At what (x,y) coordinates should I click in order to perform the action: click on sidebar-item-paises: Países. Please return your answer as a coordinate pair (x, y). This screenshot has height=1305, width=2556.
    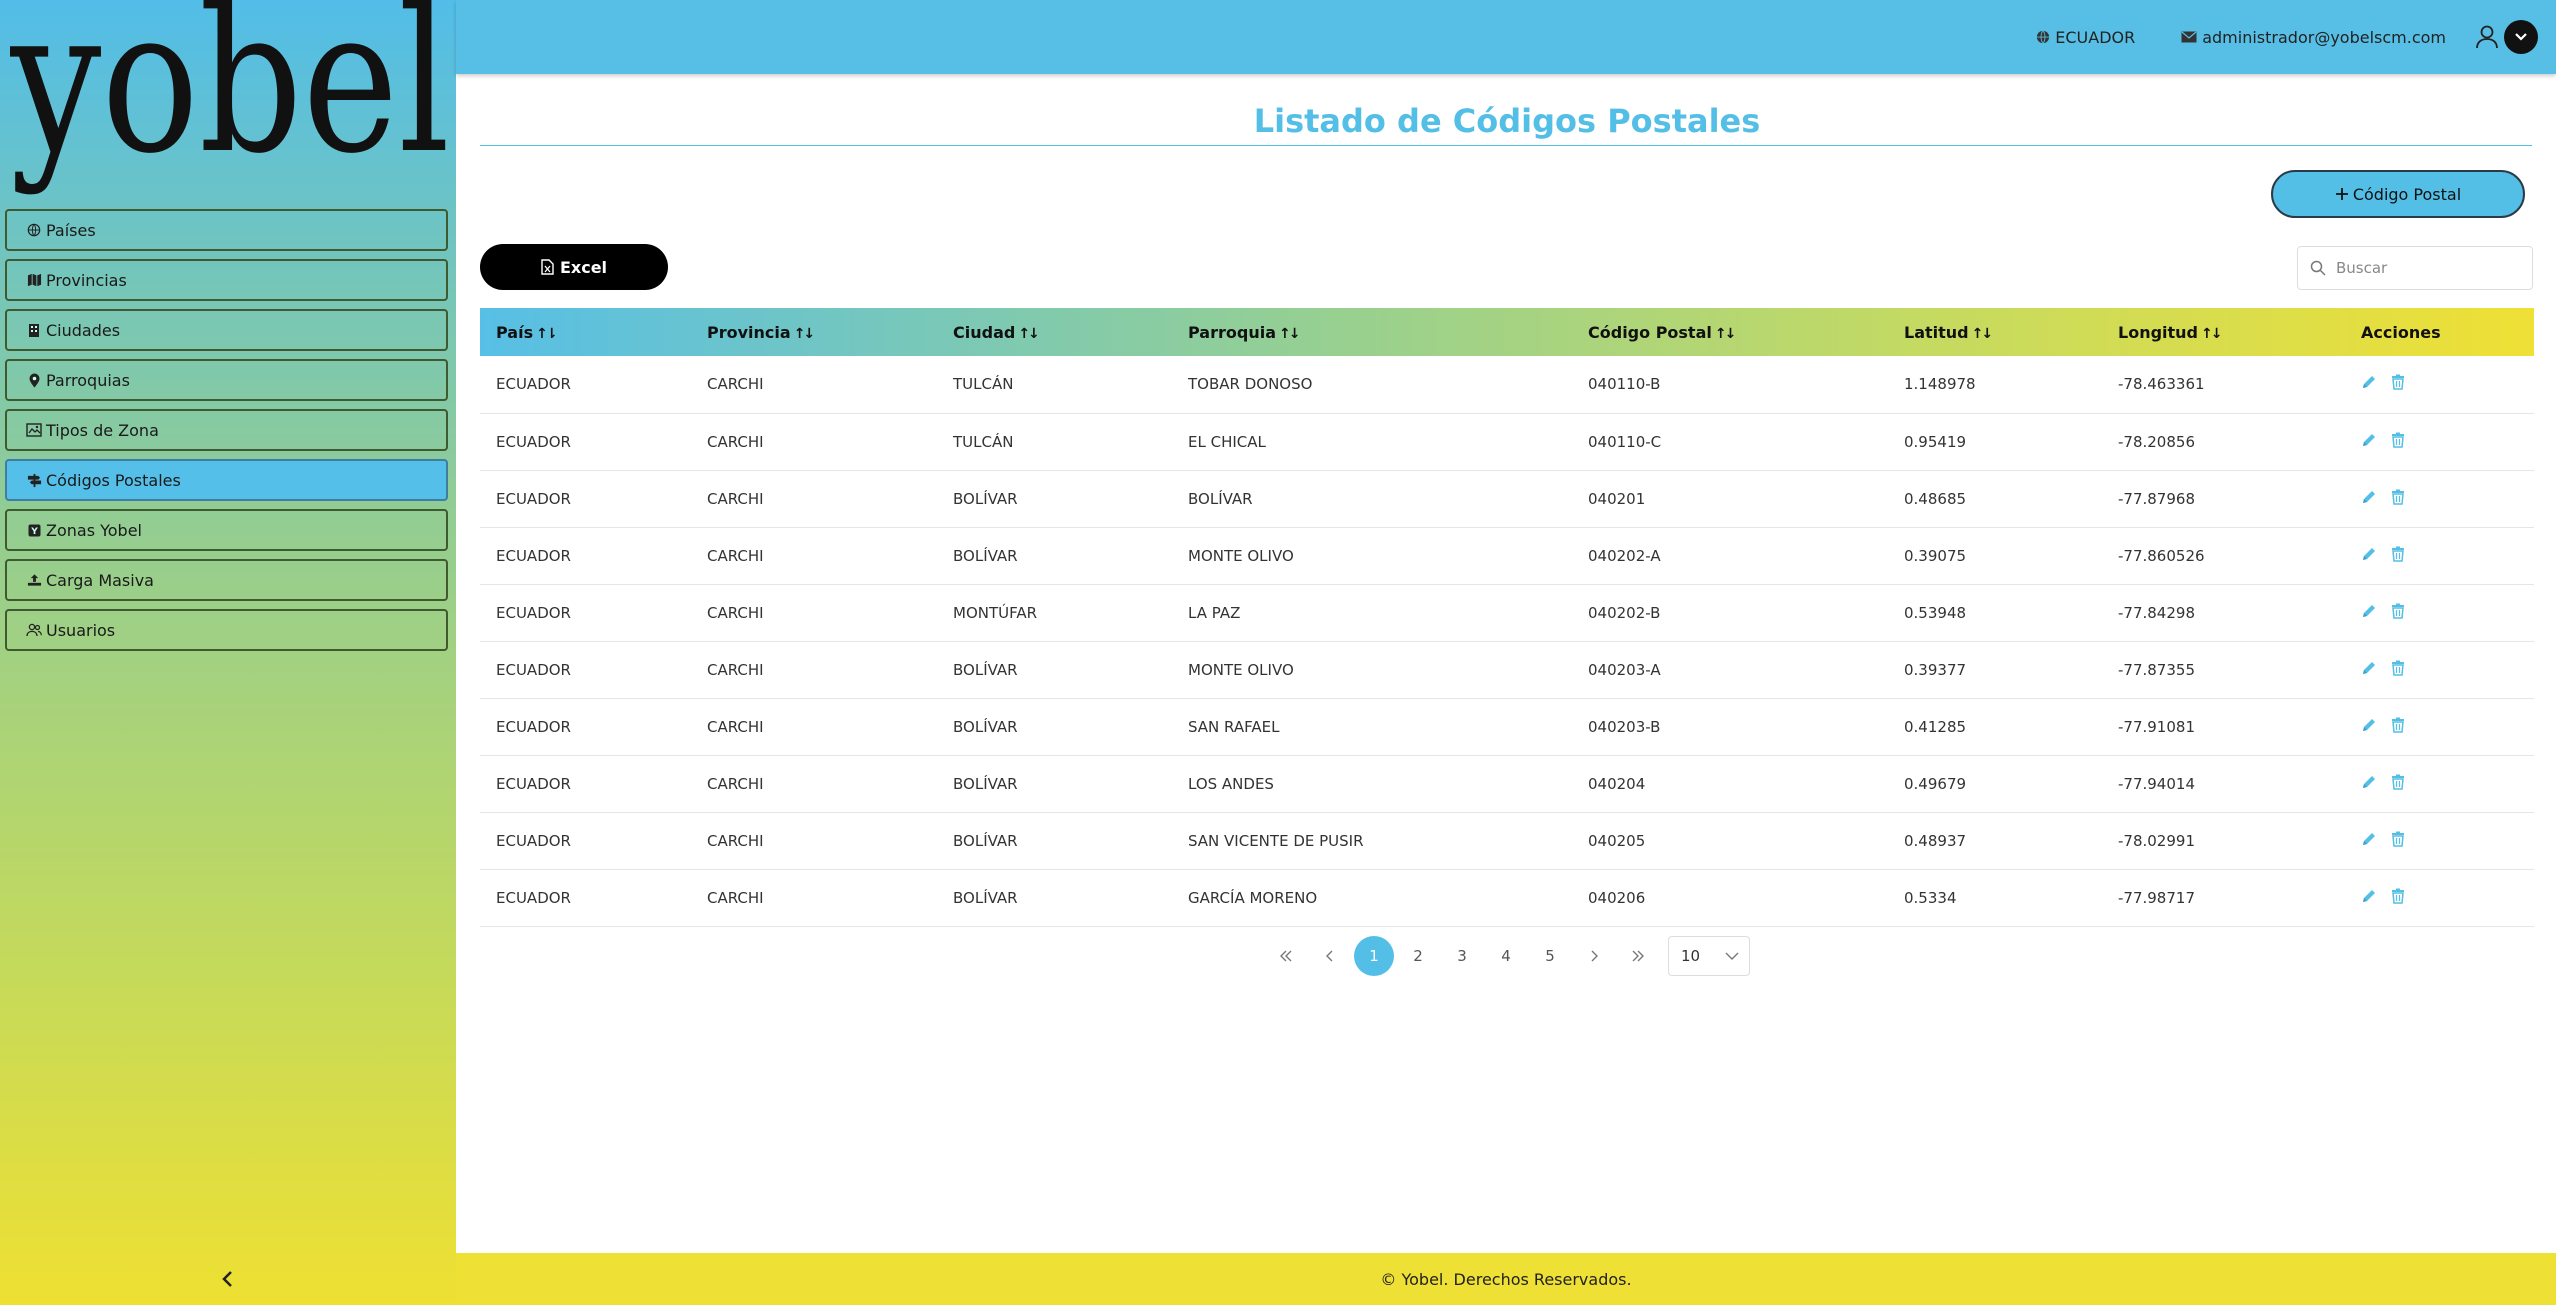
    Looking at the image, I should click on (226, 230).